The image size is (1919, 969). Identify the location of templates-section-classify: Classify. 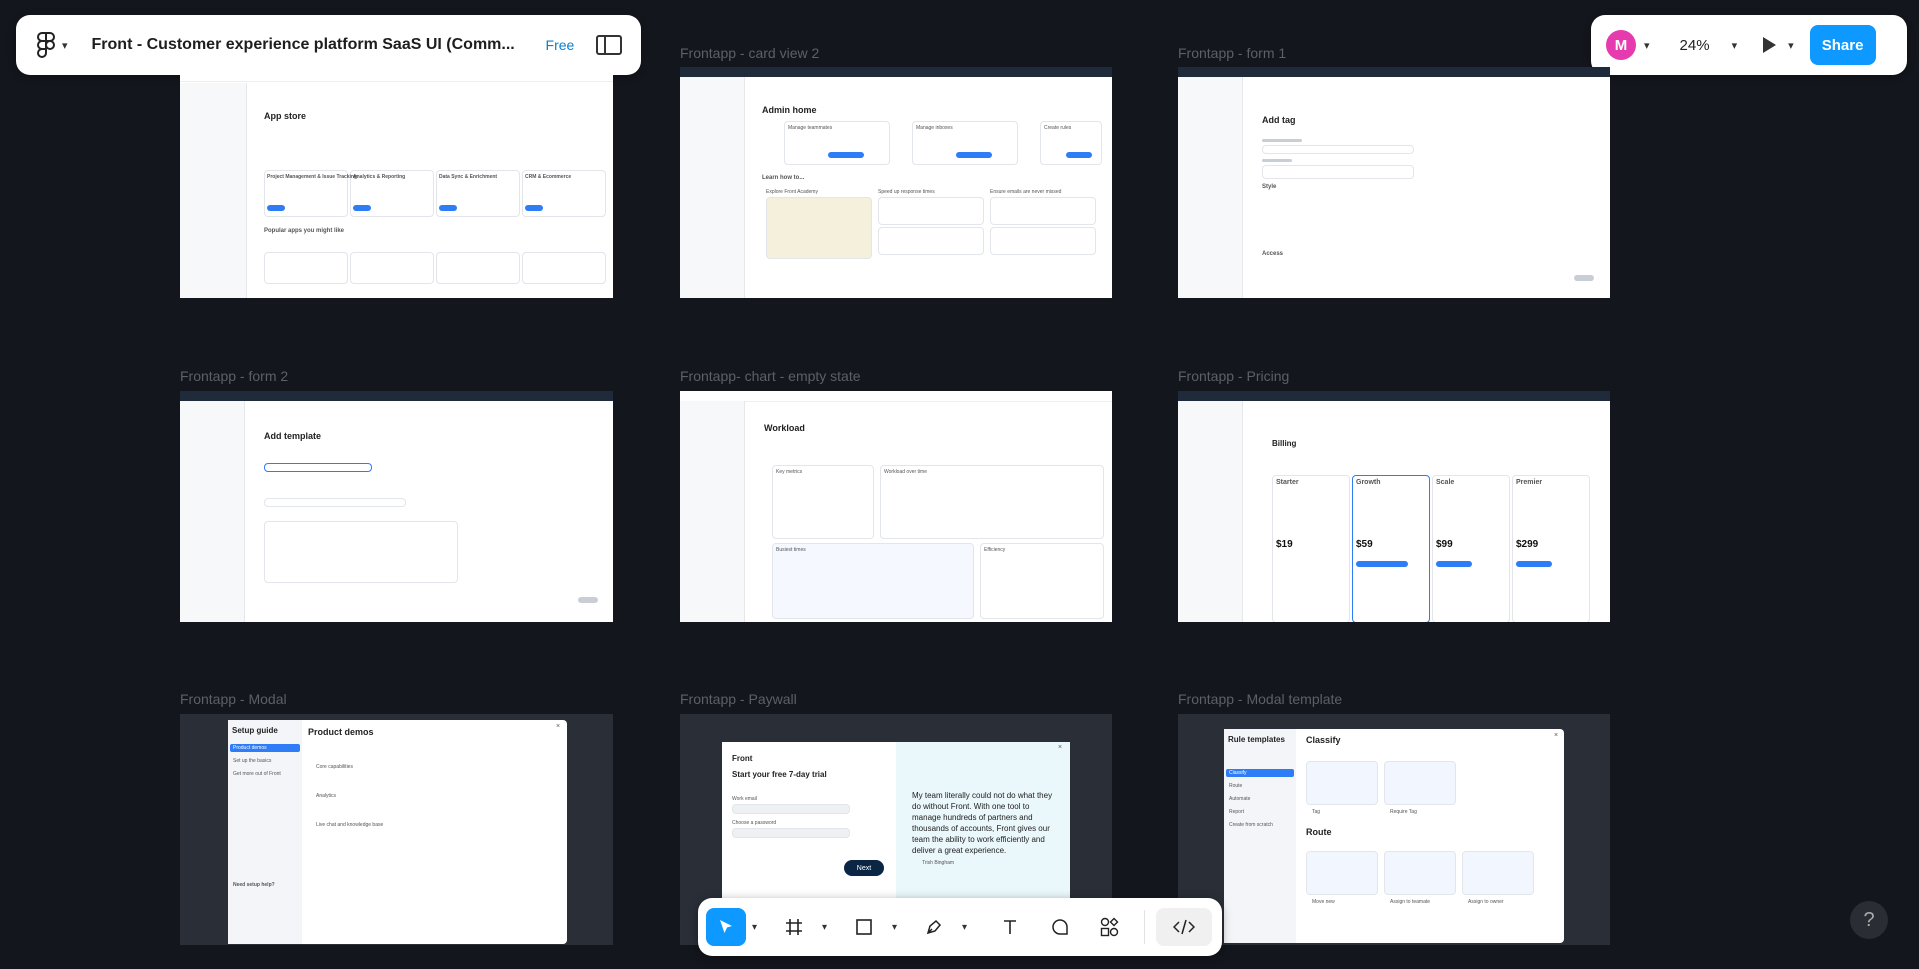
(1323, 740).